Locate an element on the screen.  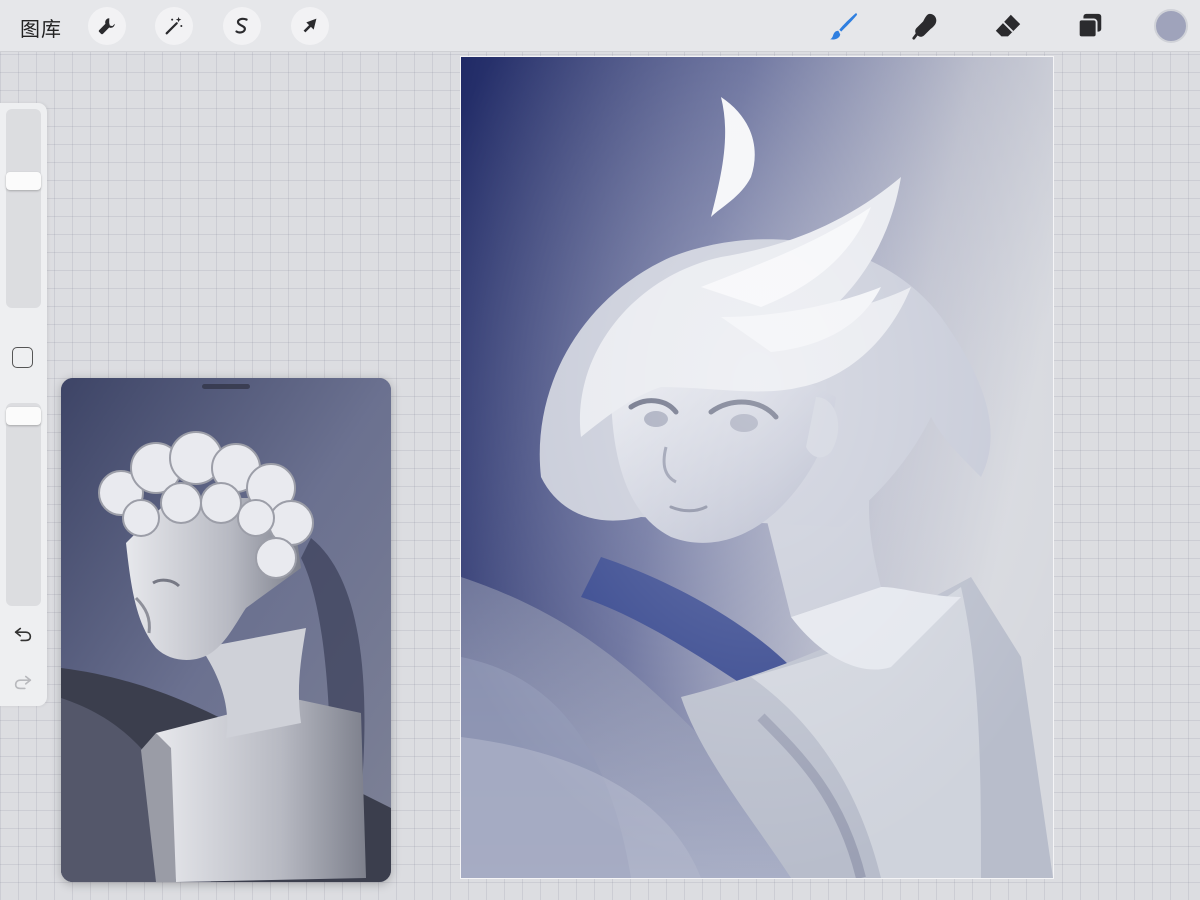
undo-arrow-icon is located at coordinates (23, 634).